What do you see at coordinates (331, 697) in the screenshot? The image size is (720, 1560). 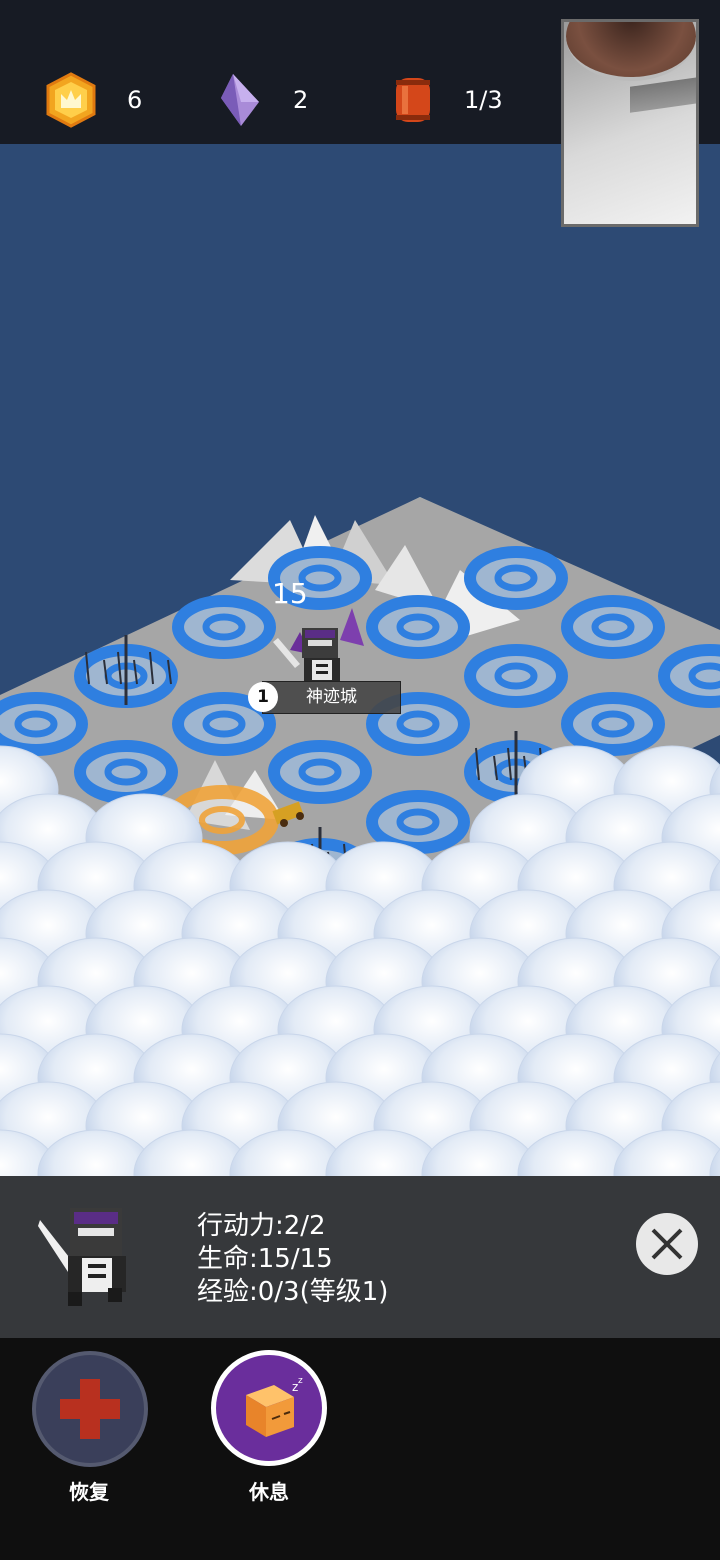 I see `city-name-tag: 神迹城` at bounding box center [331, 697].